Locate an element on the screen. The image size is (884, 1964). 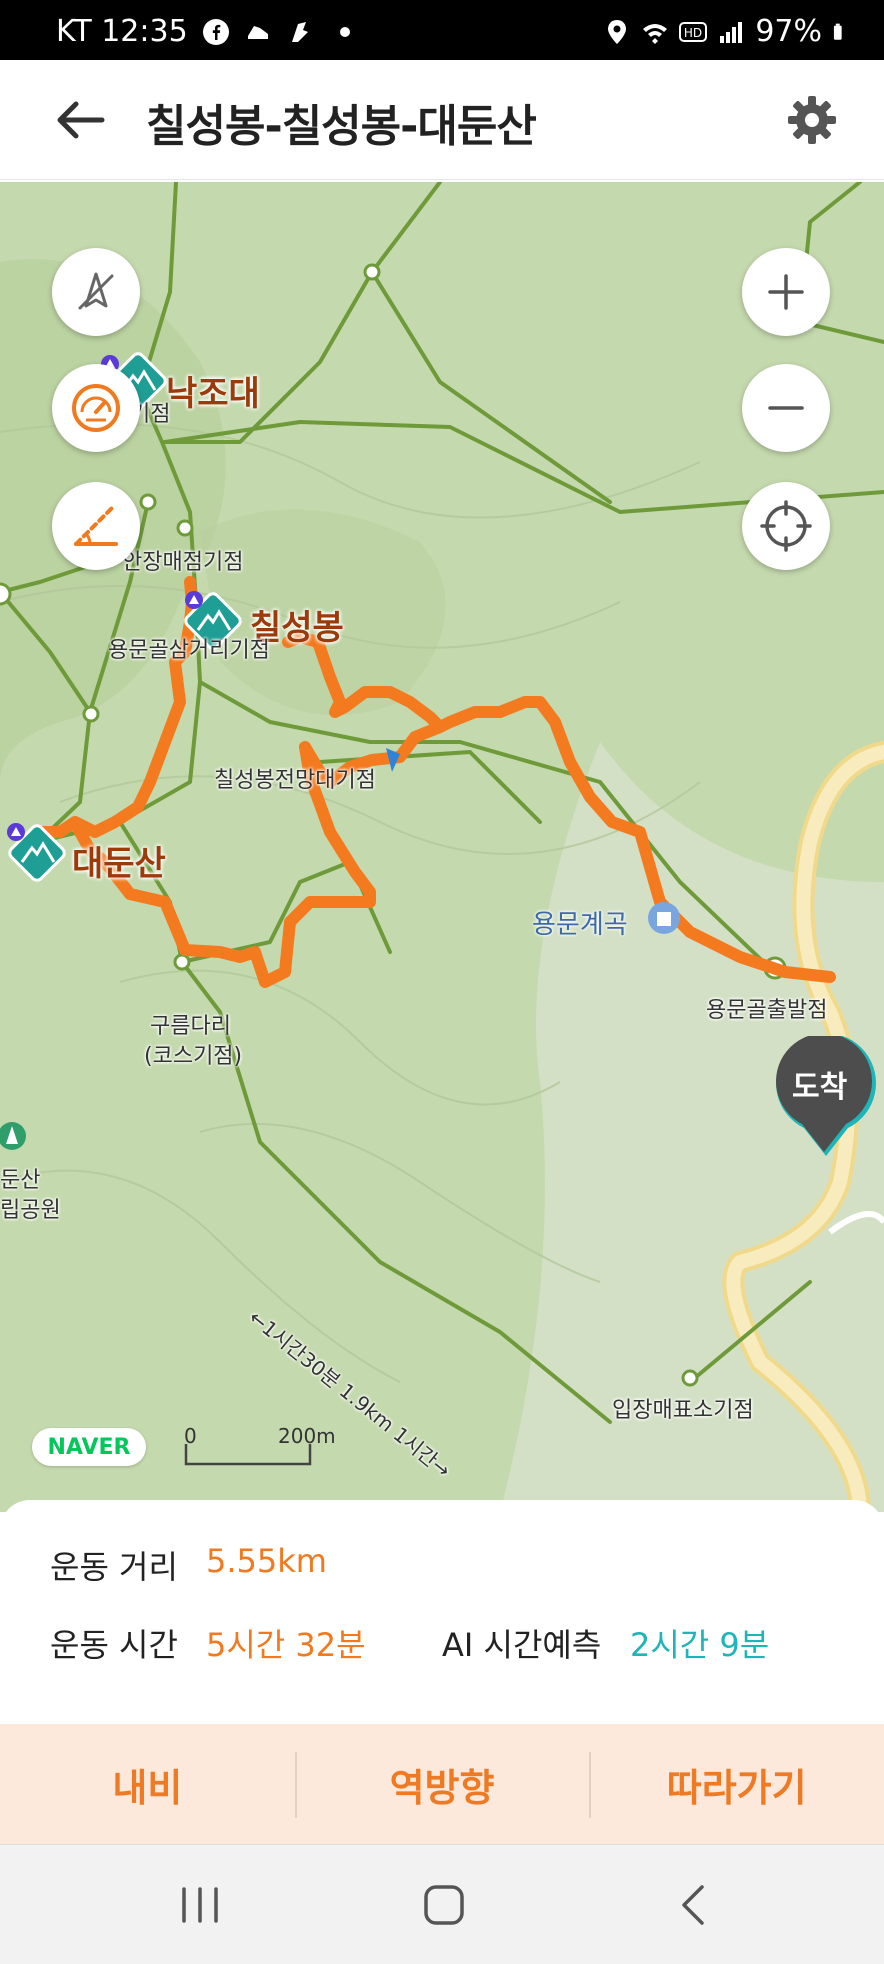
gear-icon is located at coordinates (812, 120).